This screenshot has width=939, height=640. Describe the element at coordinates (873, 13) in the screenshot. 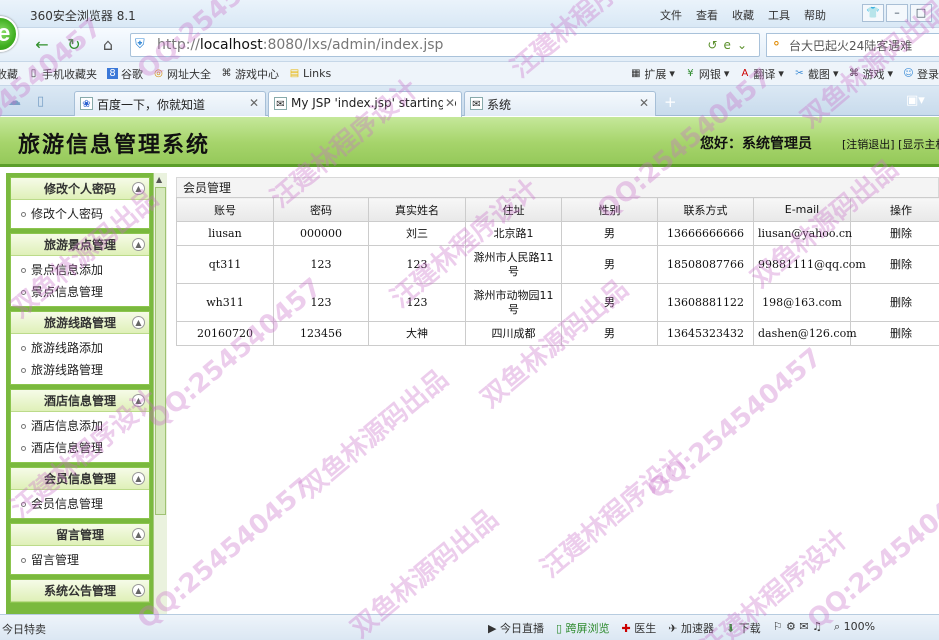

I see `skin-icon: 👕` at that location.